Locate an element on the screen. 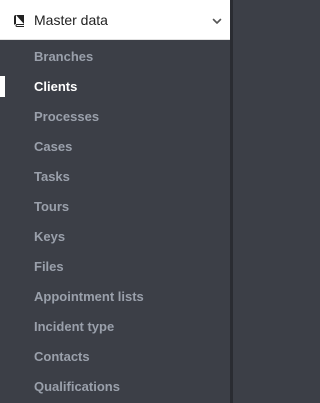 This screenshot has height=403, width=320. menu-item-appointment-lists: Appointment lists is located at coordinates (116, 296).